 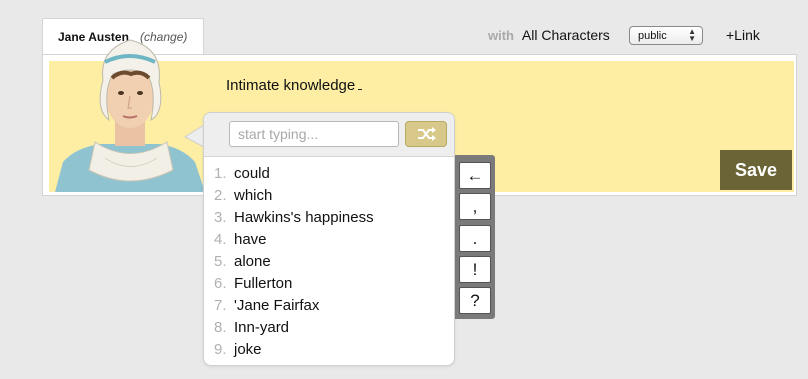 What do you see at coordinates (756, 170) in the screenshot?
I see `save-button: Save` at bounding box center [756, 170].